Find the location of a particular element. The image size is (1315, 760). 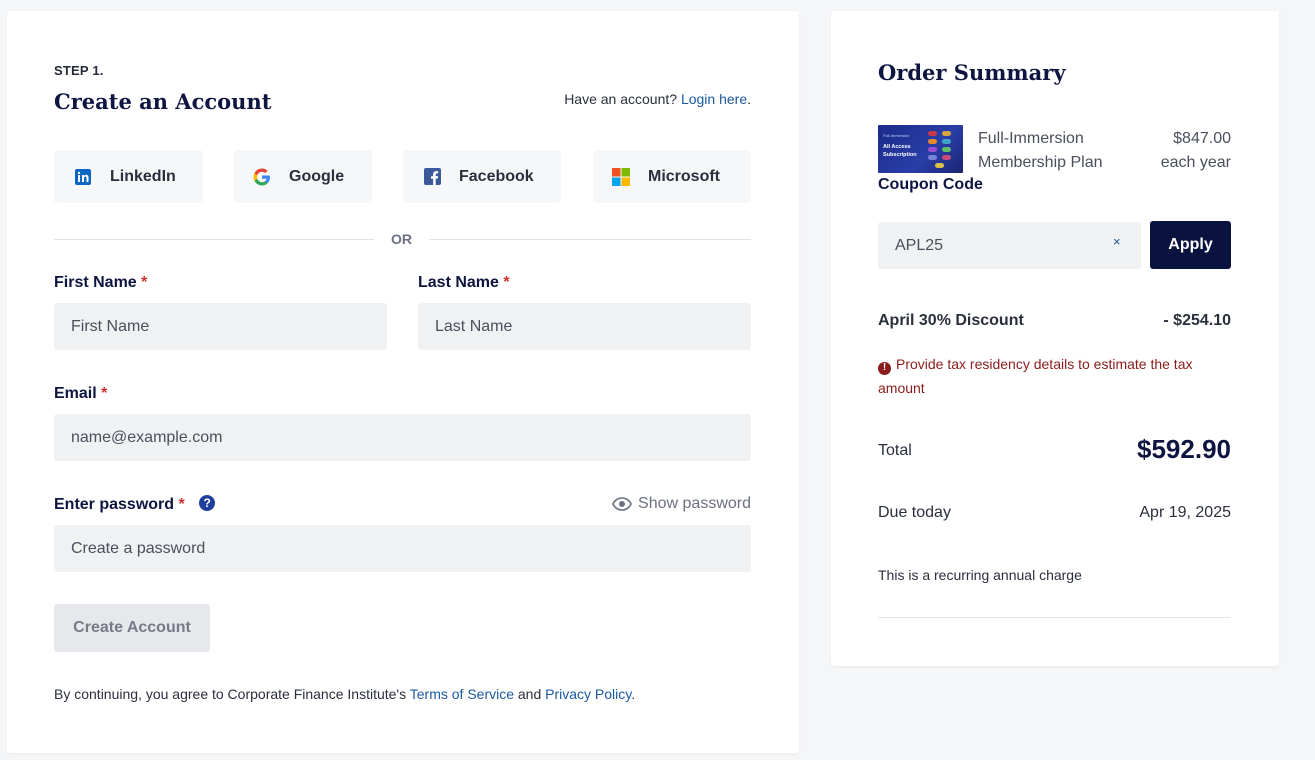

microsoft-icon is located at coordinates (621, 176).